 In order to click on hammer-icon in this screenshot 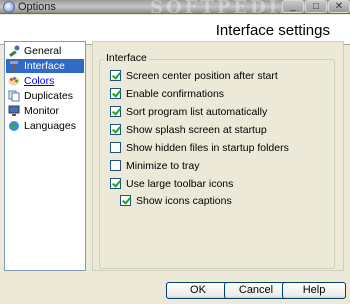, I will do `click(14, 66)`.